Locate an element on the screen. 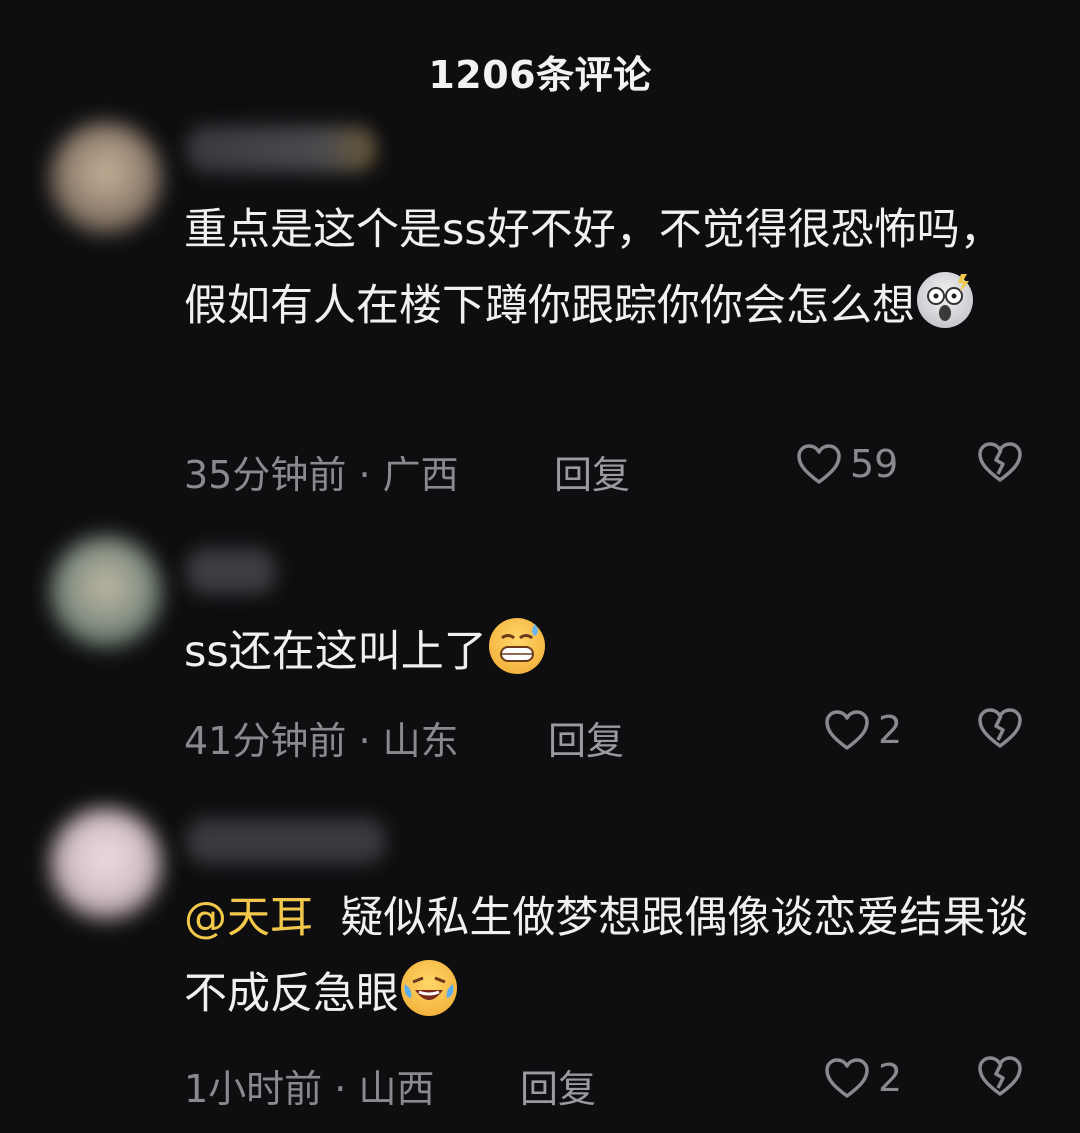 The width and height of the screenshot is (1080, 1133). comment-time: 35分钟前 is located at coordinates (265, 475).